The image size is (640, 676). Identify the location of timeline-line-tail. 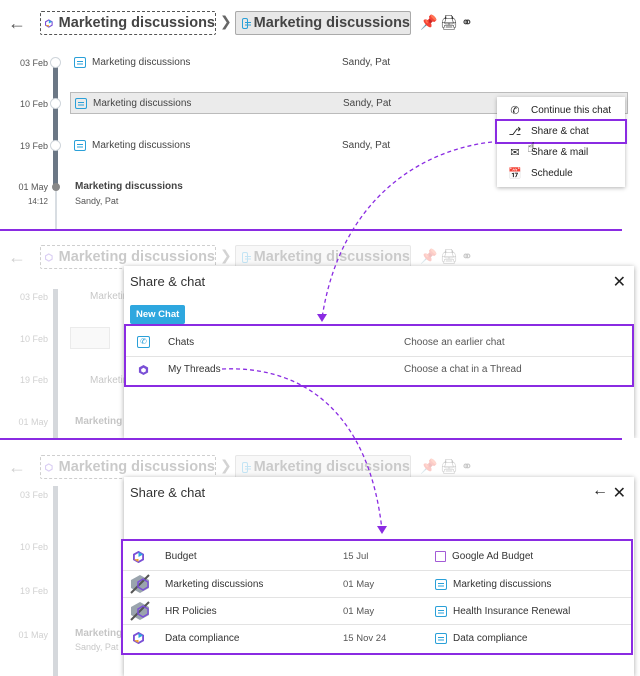
(56, 210).